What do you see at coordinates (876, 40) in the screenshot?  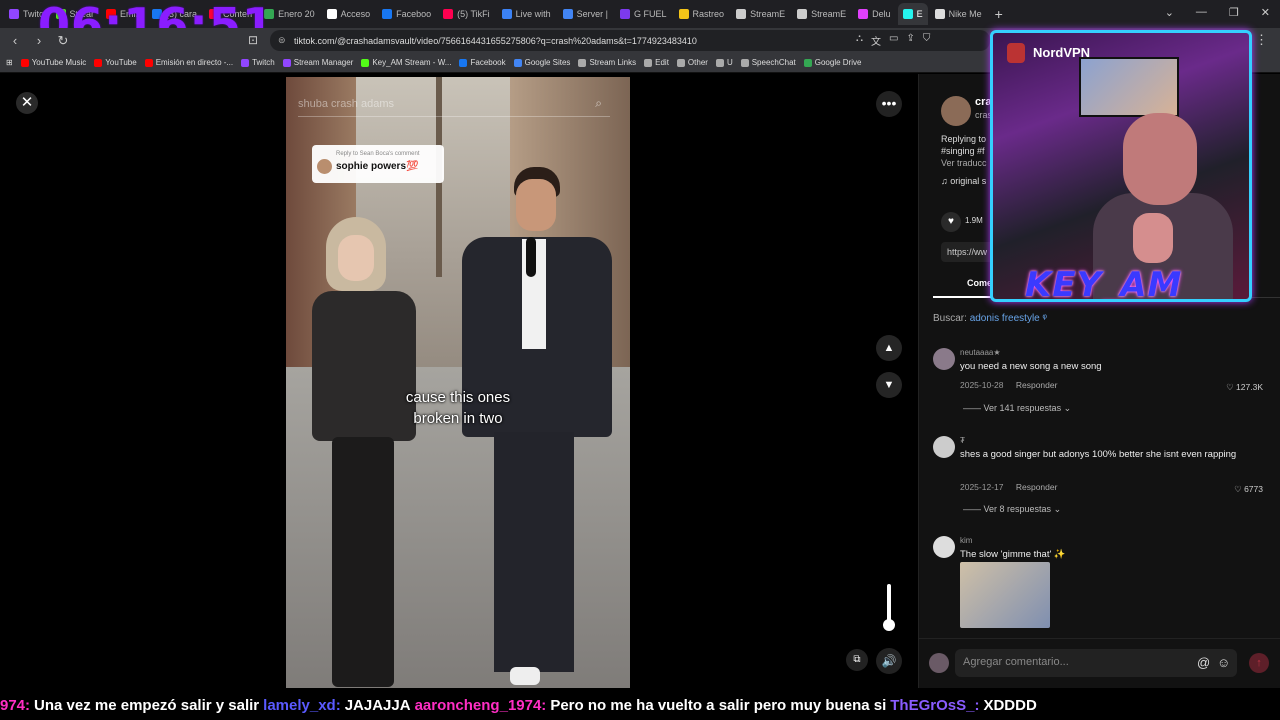 I see `translate-icon: 文` at bounding box center [876, 40].